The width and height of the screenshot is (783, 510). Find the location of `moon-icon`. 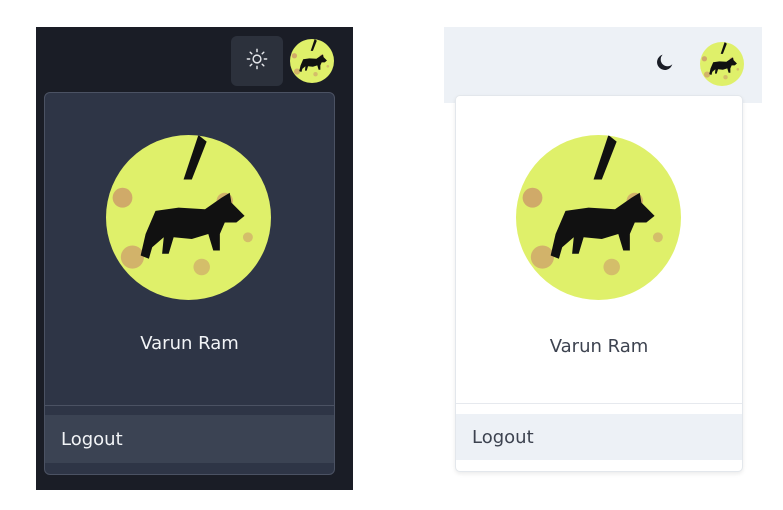

moon-icon is located at coordinates (665, 64).